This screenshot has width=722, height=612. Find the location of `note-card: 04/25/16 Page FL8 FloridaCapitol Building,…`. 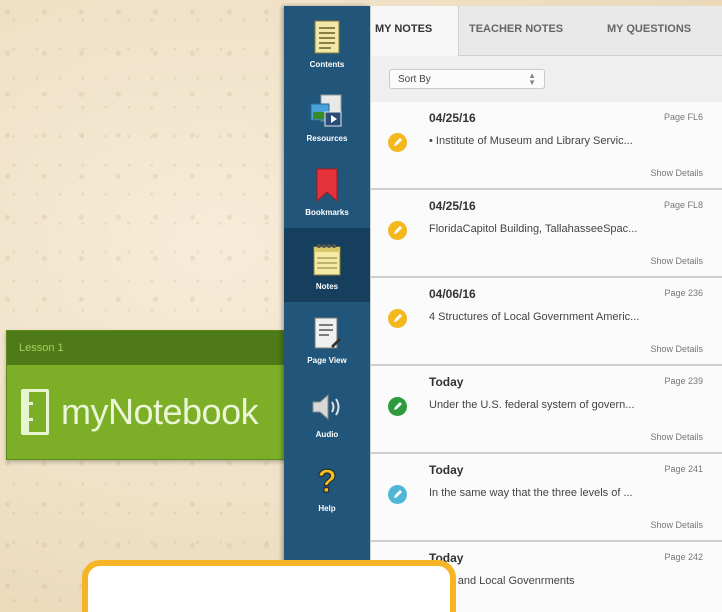

note-card: 04/25/16 Page FL8 FloridaCapitol Building,… is located at coordinates (546, 234).